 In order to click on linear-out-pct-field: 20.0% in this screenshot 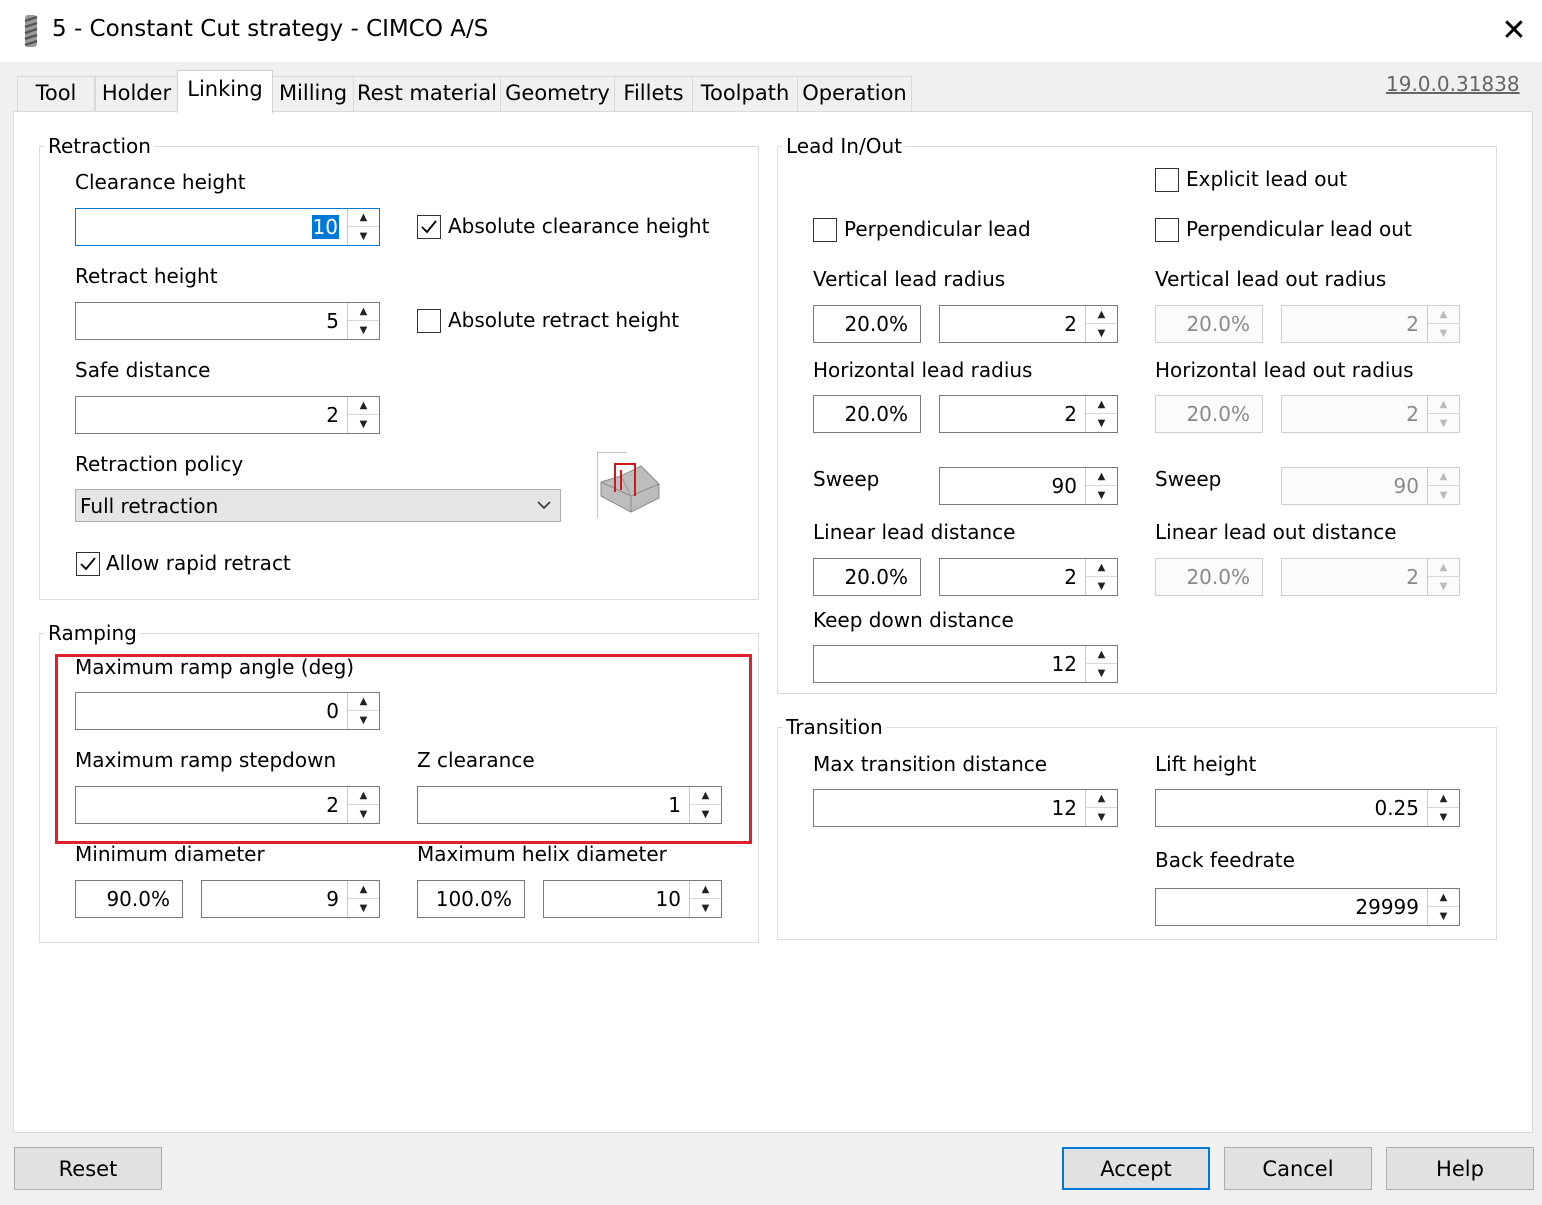, I will do `click(1209, 577)`.